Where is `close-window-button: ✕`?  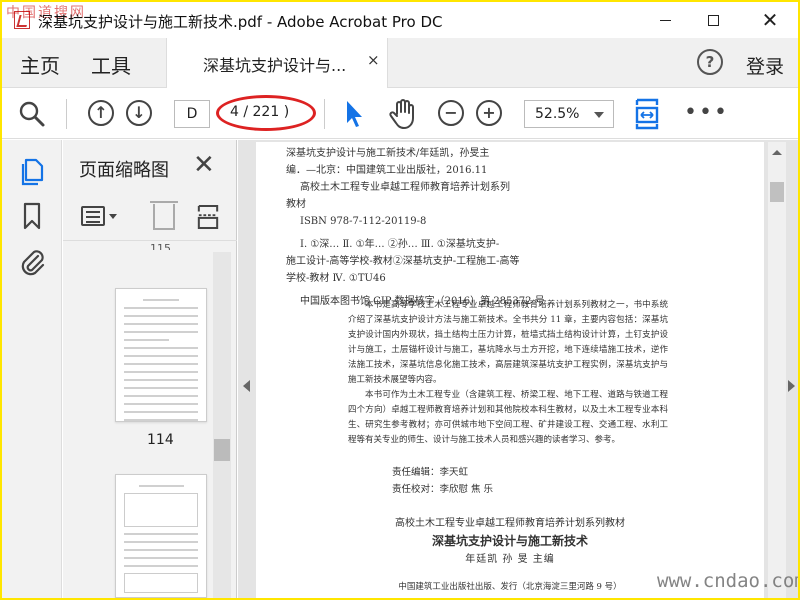 close-window-button: ✕ is located at coordinates (770, 20).